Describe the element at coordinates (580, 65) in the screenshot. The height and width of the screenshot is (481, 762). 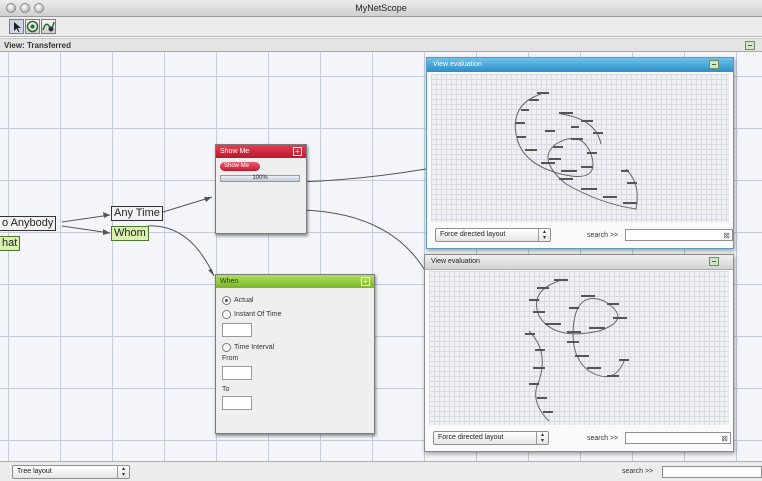
I see `eval-top-header: View evaluation` at that location.